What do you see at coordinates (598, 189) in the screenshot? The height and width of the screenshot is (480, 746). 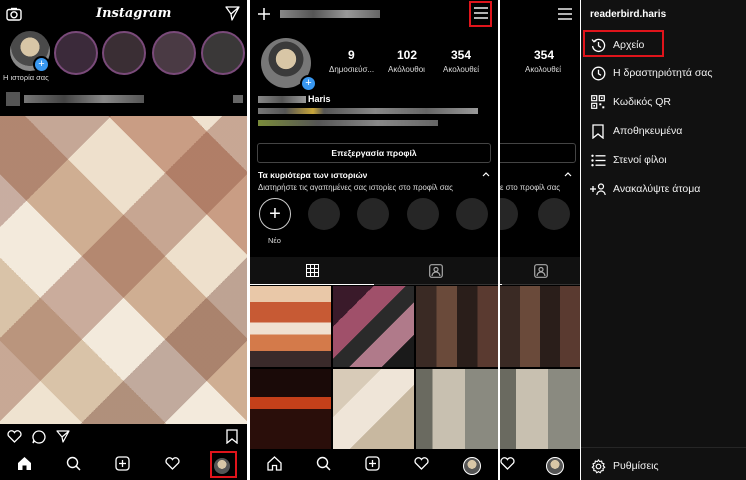 I see `discover-people-icon` at bounding box center [598, 189].